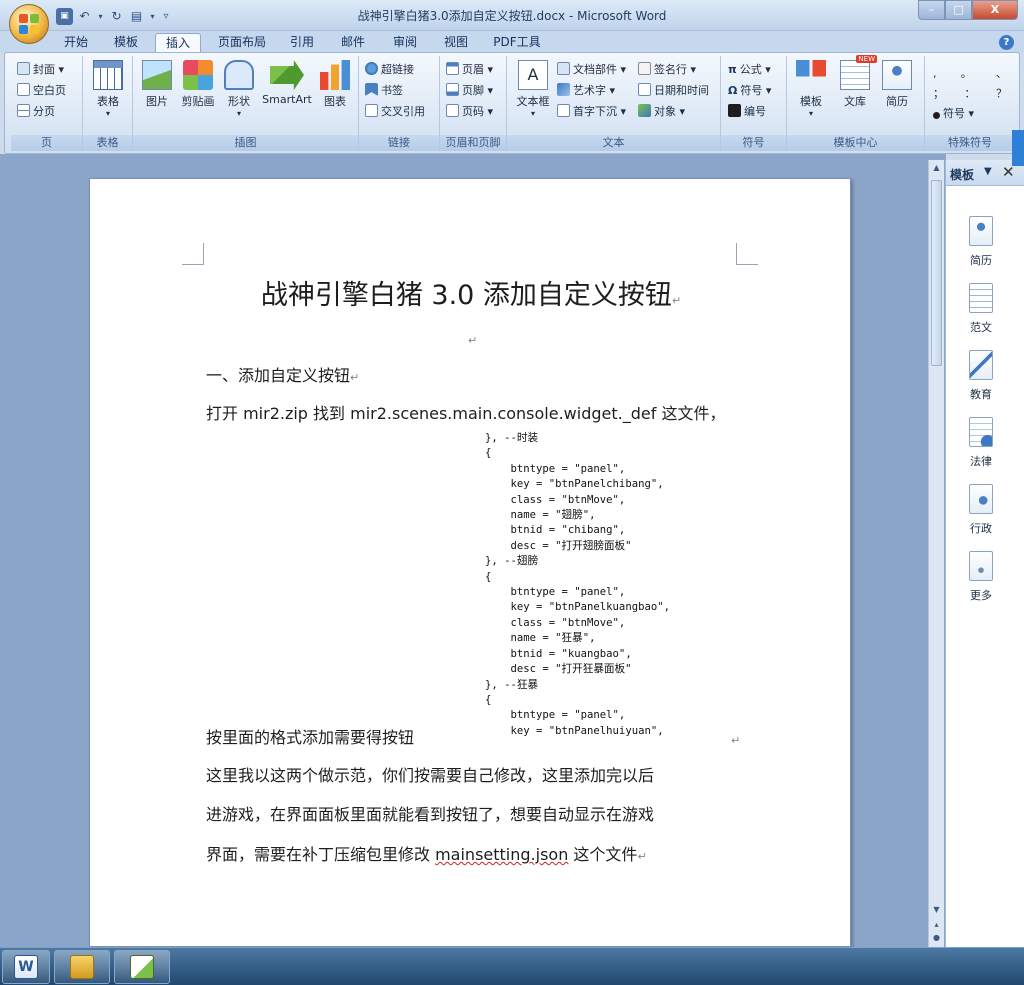 Image resolution: width=1024 pixels, height=985 pixels. I want to click on bookmark-button: 书签, so click(384, 90).